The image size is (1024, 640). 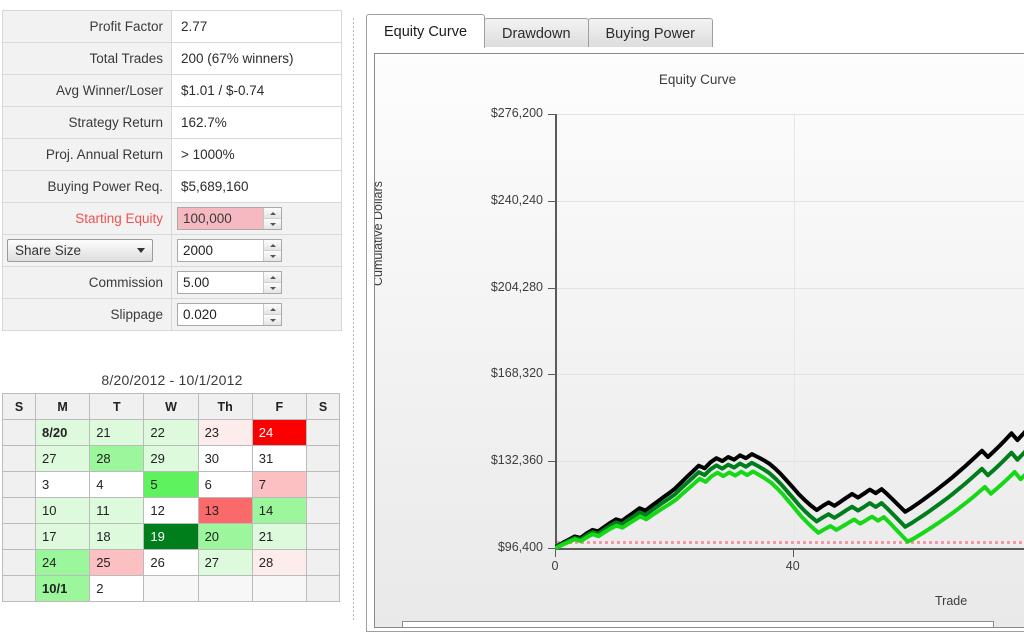 I want to click on calendar-day-cell: 10/1, so click(x=62, y=588).